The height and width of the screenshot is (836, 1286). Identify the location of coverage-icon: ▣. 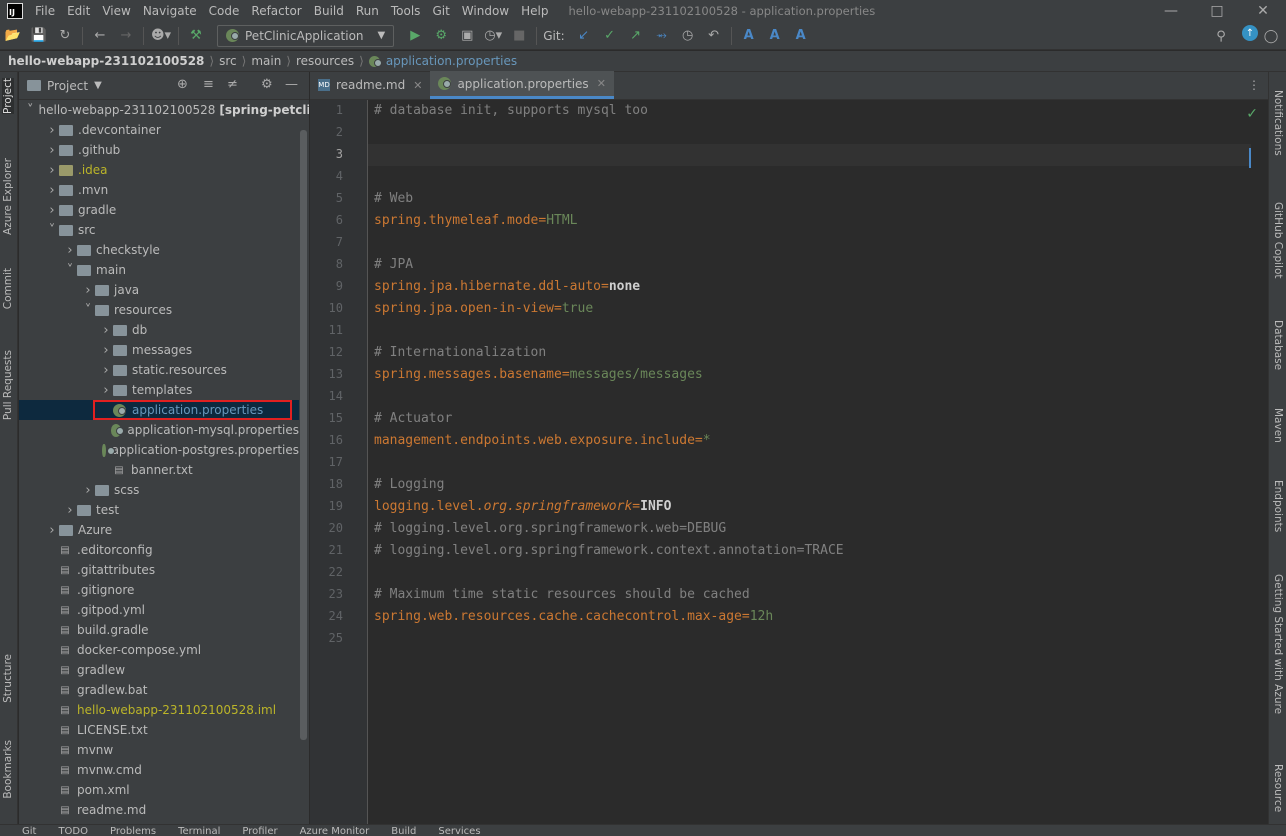
(467, 36).